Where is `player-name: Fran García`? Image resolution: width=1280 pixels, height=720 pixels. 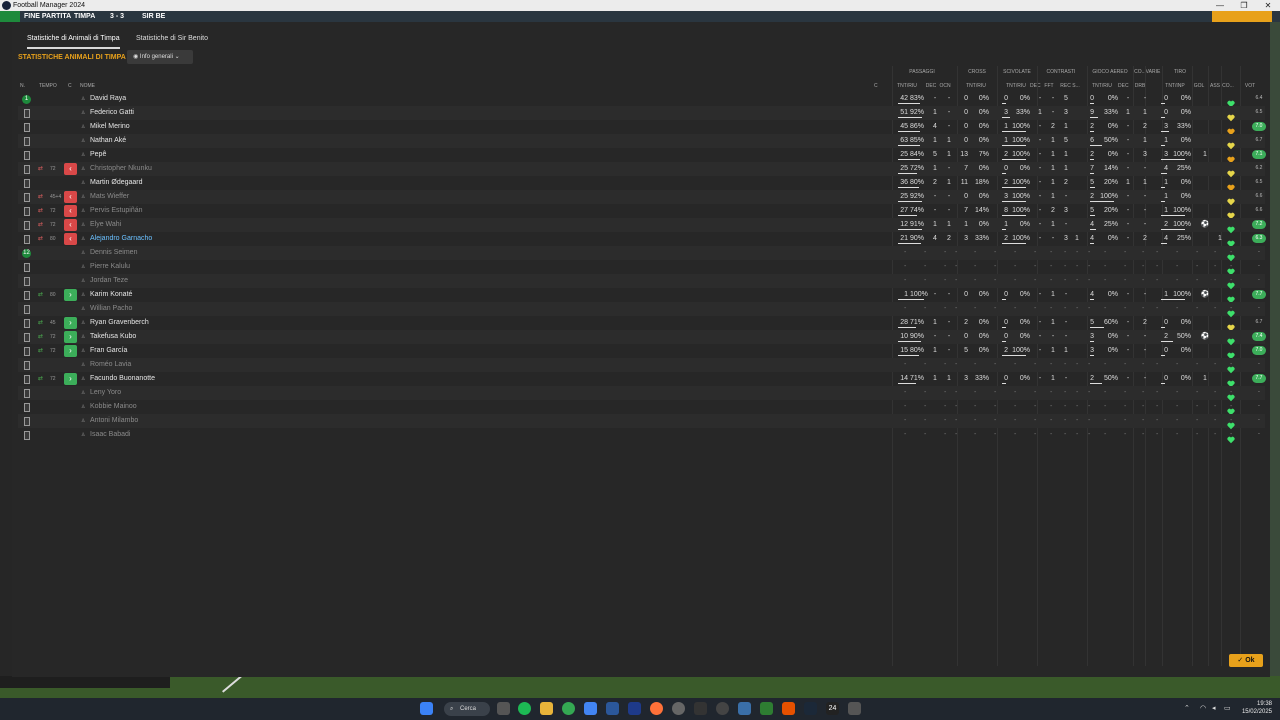 player-name: Fran García is located at coordinates (108, 351).